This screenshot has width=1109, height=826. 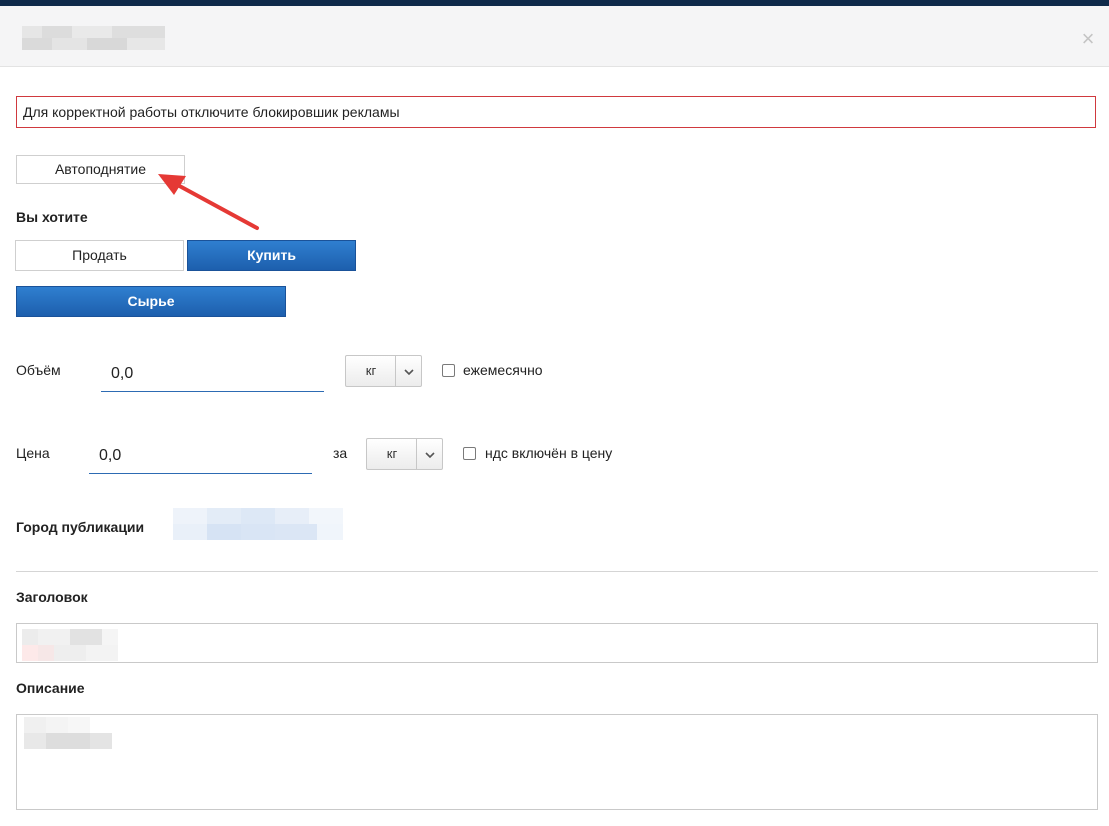 I want to click on close-icon: ×, so click(x=1088, y=39).